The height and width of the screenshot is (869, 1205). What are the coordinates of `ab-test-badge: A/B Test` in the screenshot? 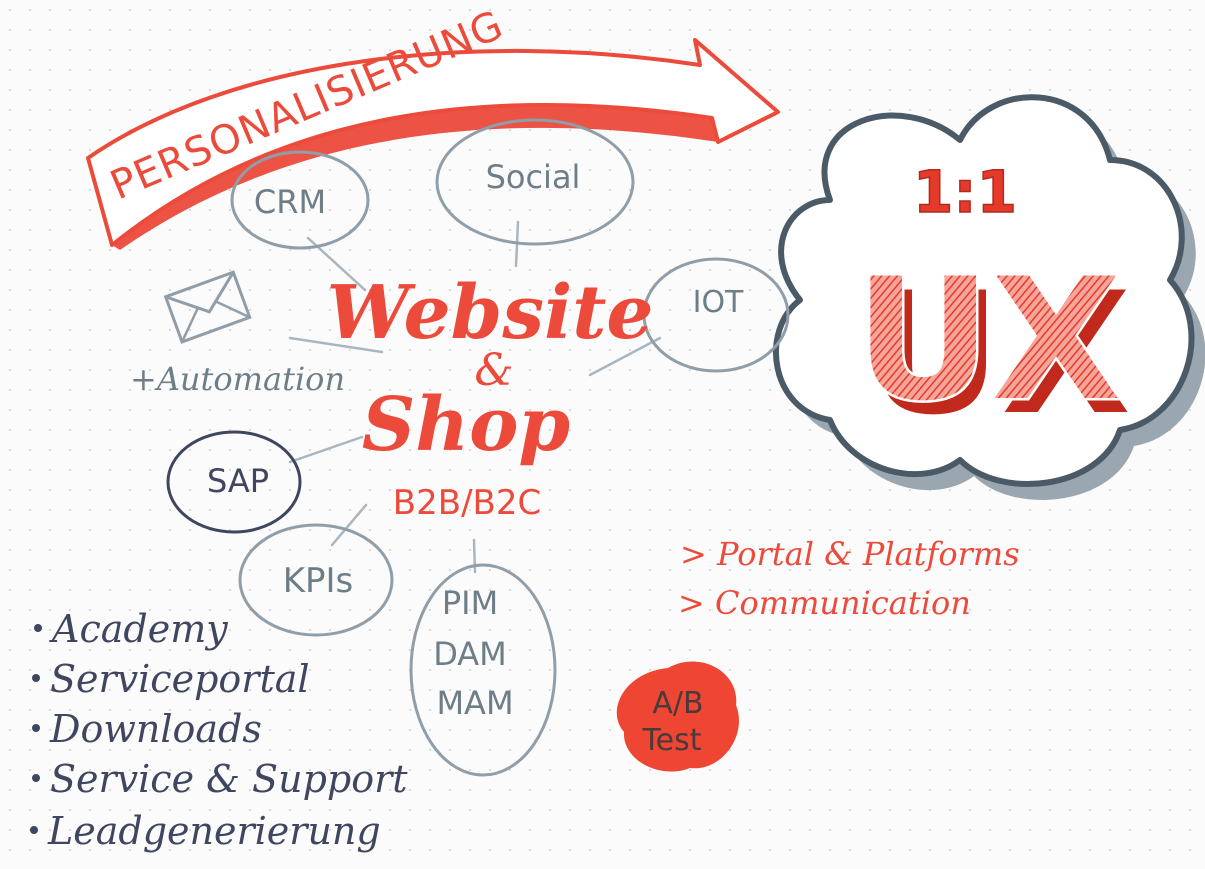 It's located at (677, 716).